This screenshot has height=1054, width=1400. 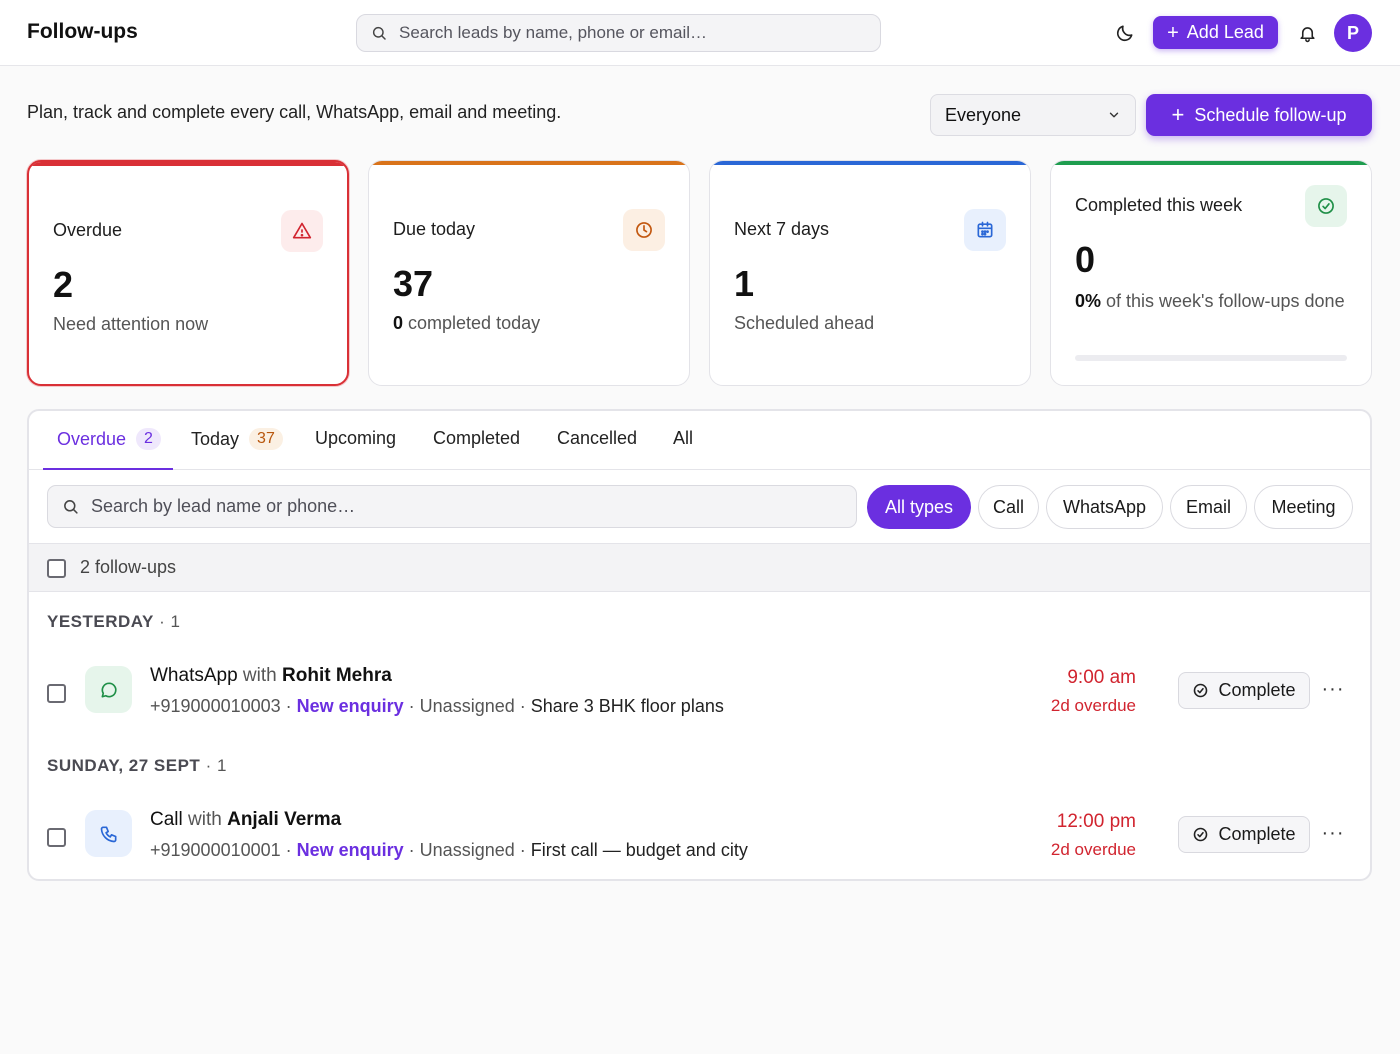 What do you see at coordinates (284, 819) in the screenshot?
I see `lead-name: Anjali Verma` at bounding box center [284, 819].